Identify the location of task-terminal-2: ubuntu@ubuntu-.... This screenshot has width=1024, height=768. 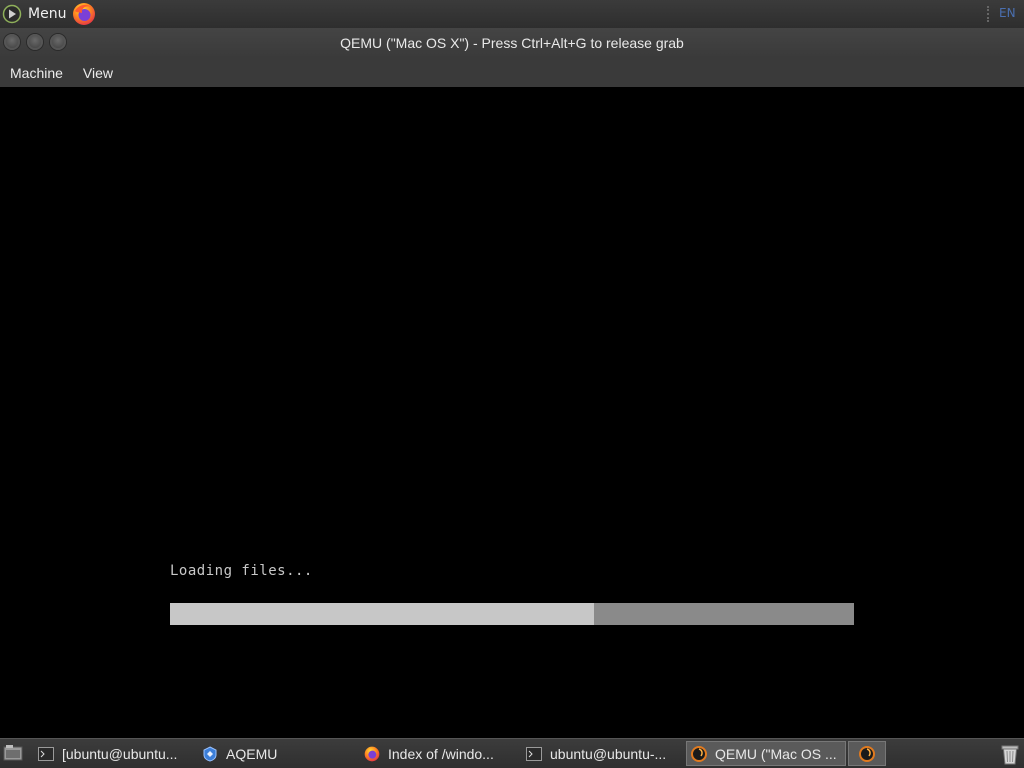
(603, 753).